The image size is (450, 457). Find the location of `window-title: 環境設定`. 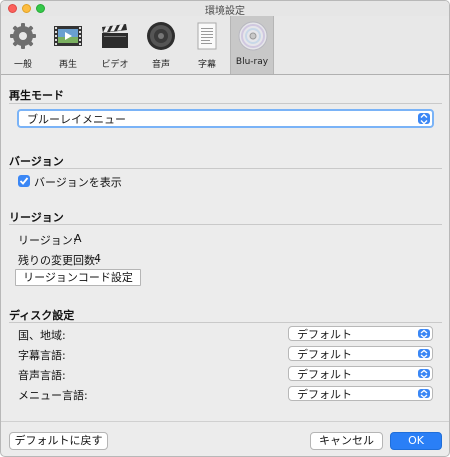

window-title: 環境設定 is located at coordinates (225, 11).